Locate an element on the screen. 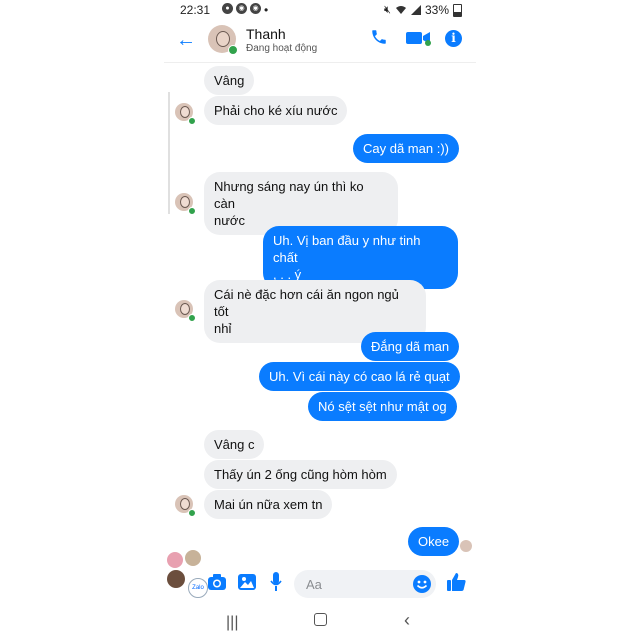 This screenshot has height=640, width=640. home-icon is located at coordinates (320, 619).